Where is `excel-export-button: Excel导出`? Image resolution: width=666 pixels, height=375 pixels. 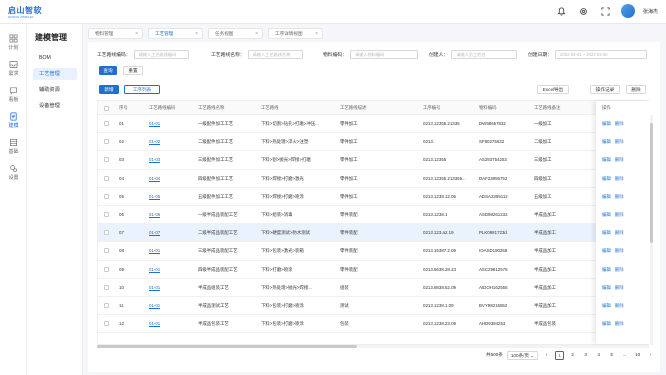
excel-export-button: Excel导出 is located at coordinates (553, 89).